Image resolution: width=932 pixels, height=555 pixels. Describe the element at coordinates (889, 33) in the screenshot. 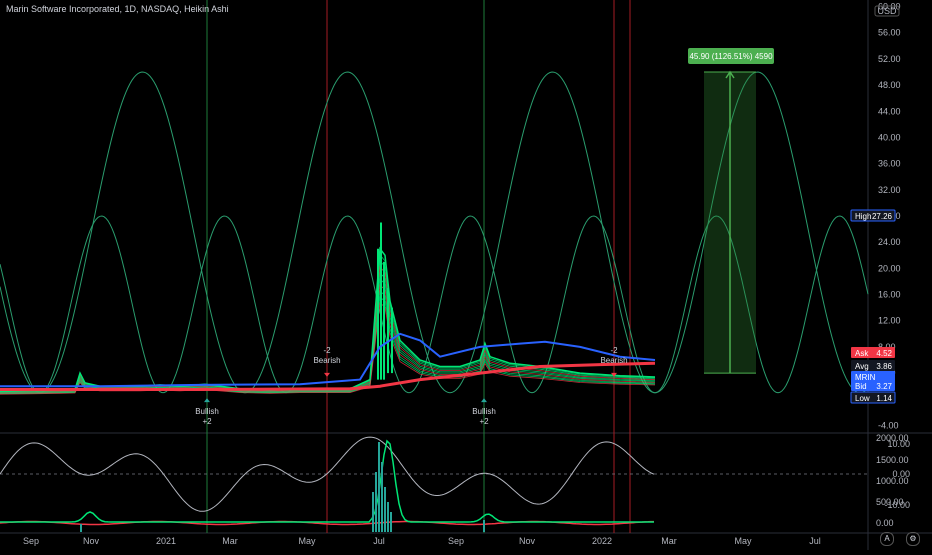

I see `price-tick-label: 56.00` at that location.